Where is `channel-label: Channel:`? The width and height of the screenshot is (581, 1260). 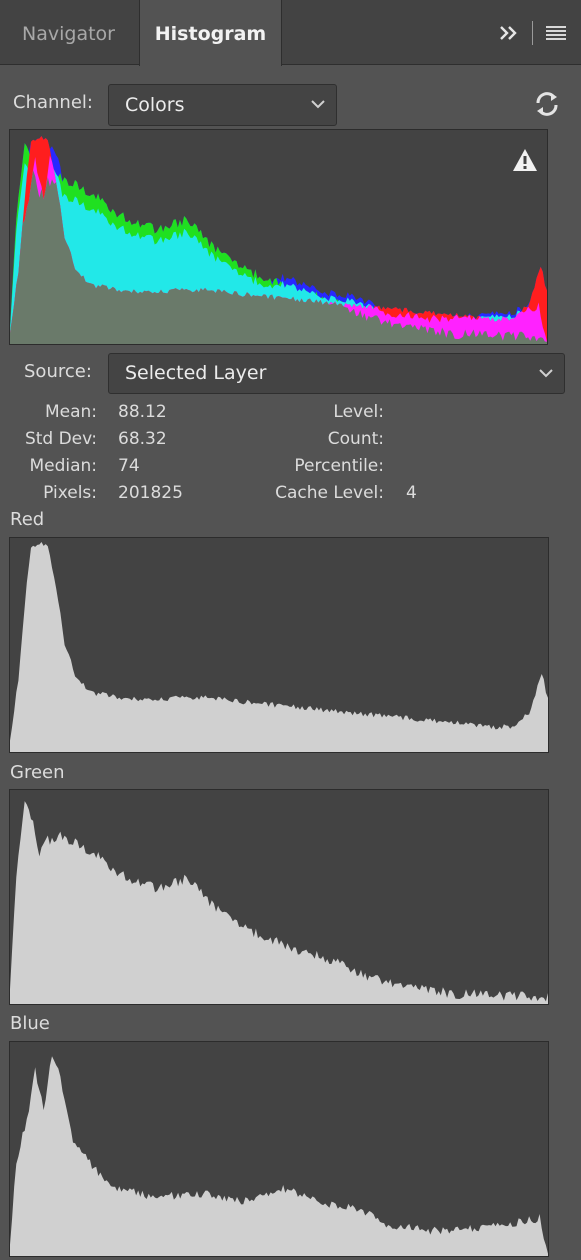
channel-label: Channel: is located at coordinates (53, 102).